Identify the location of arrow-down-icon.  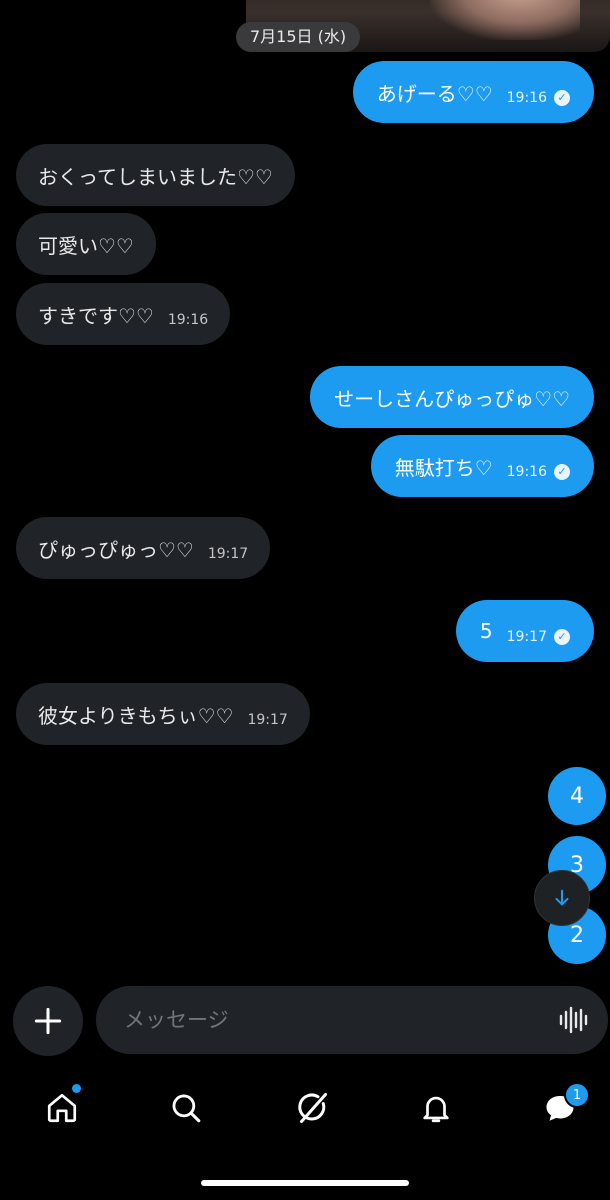
(562, 897).